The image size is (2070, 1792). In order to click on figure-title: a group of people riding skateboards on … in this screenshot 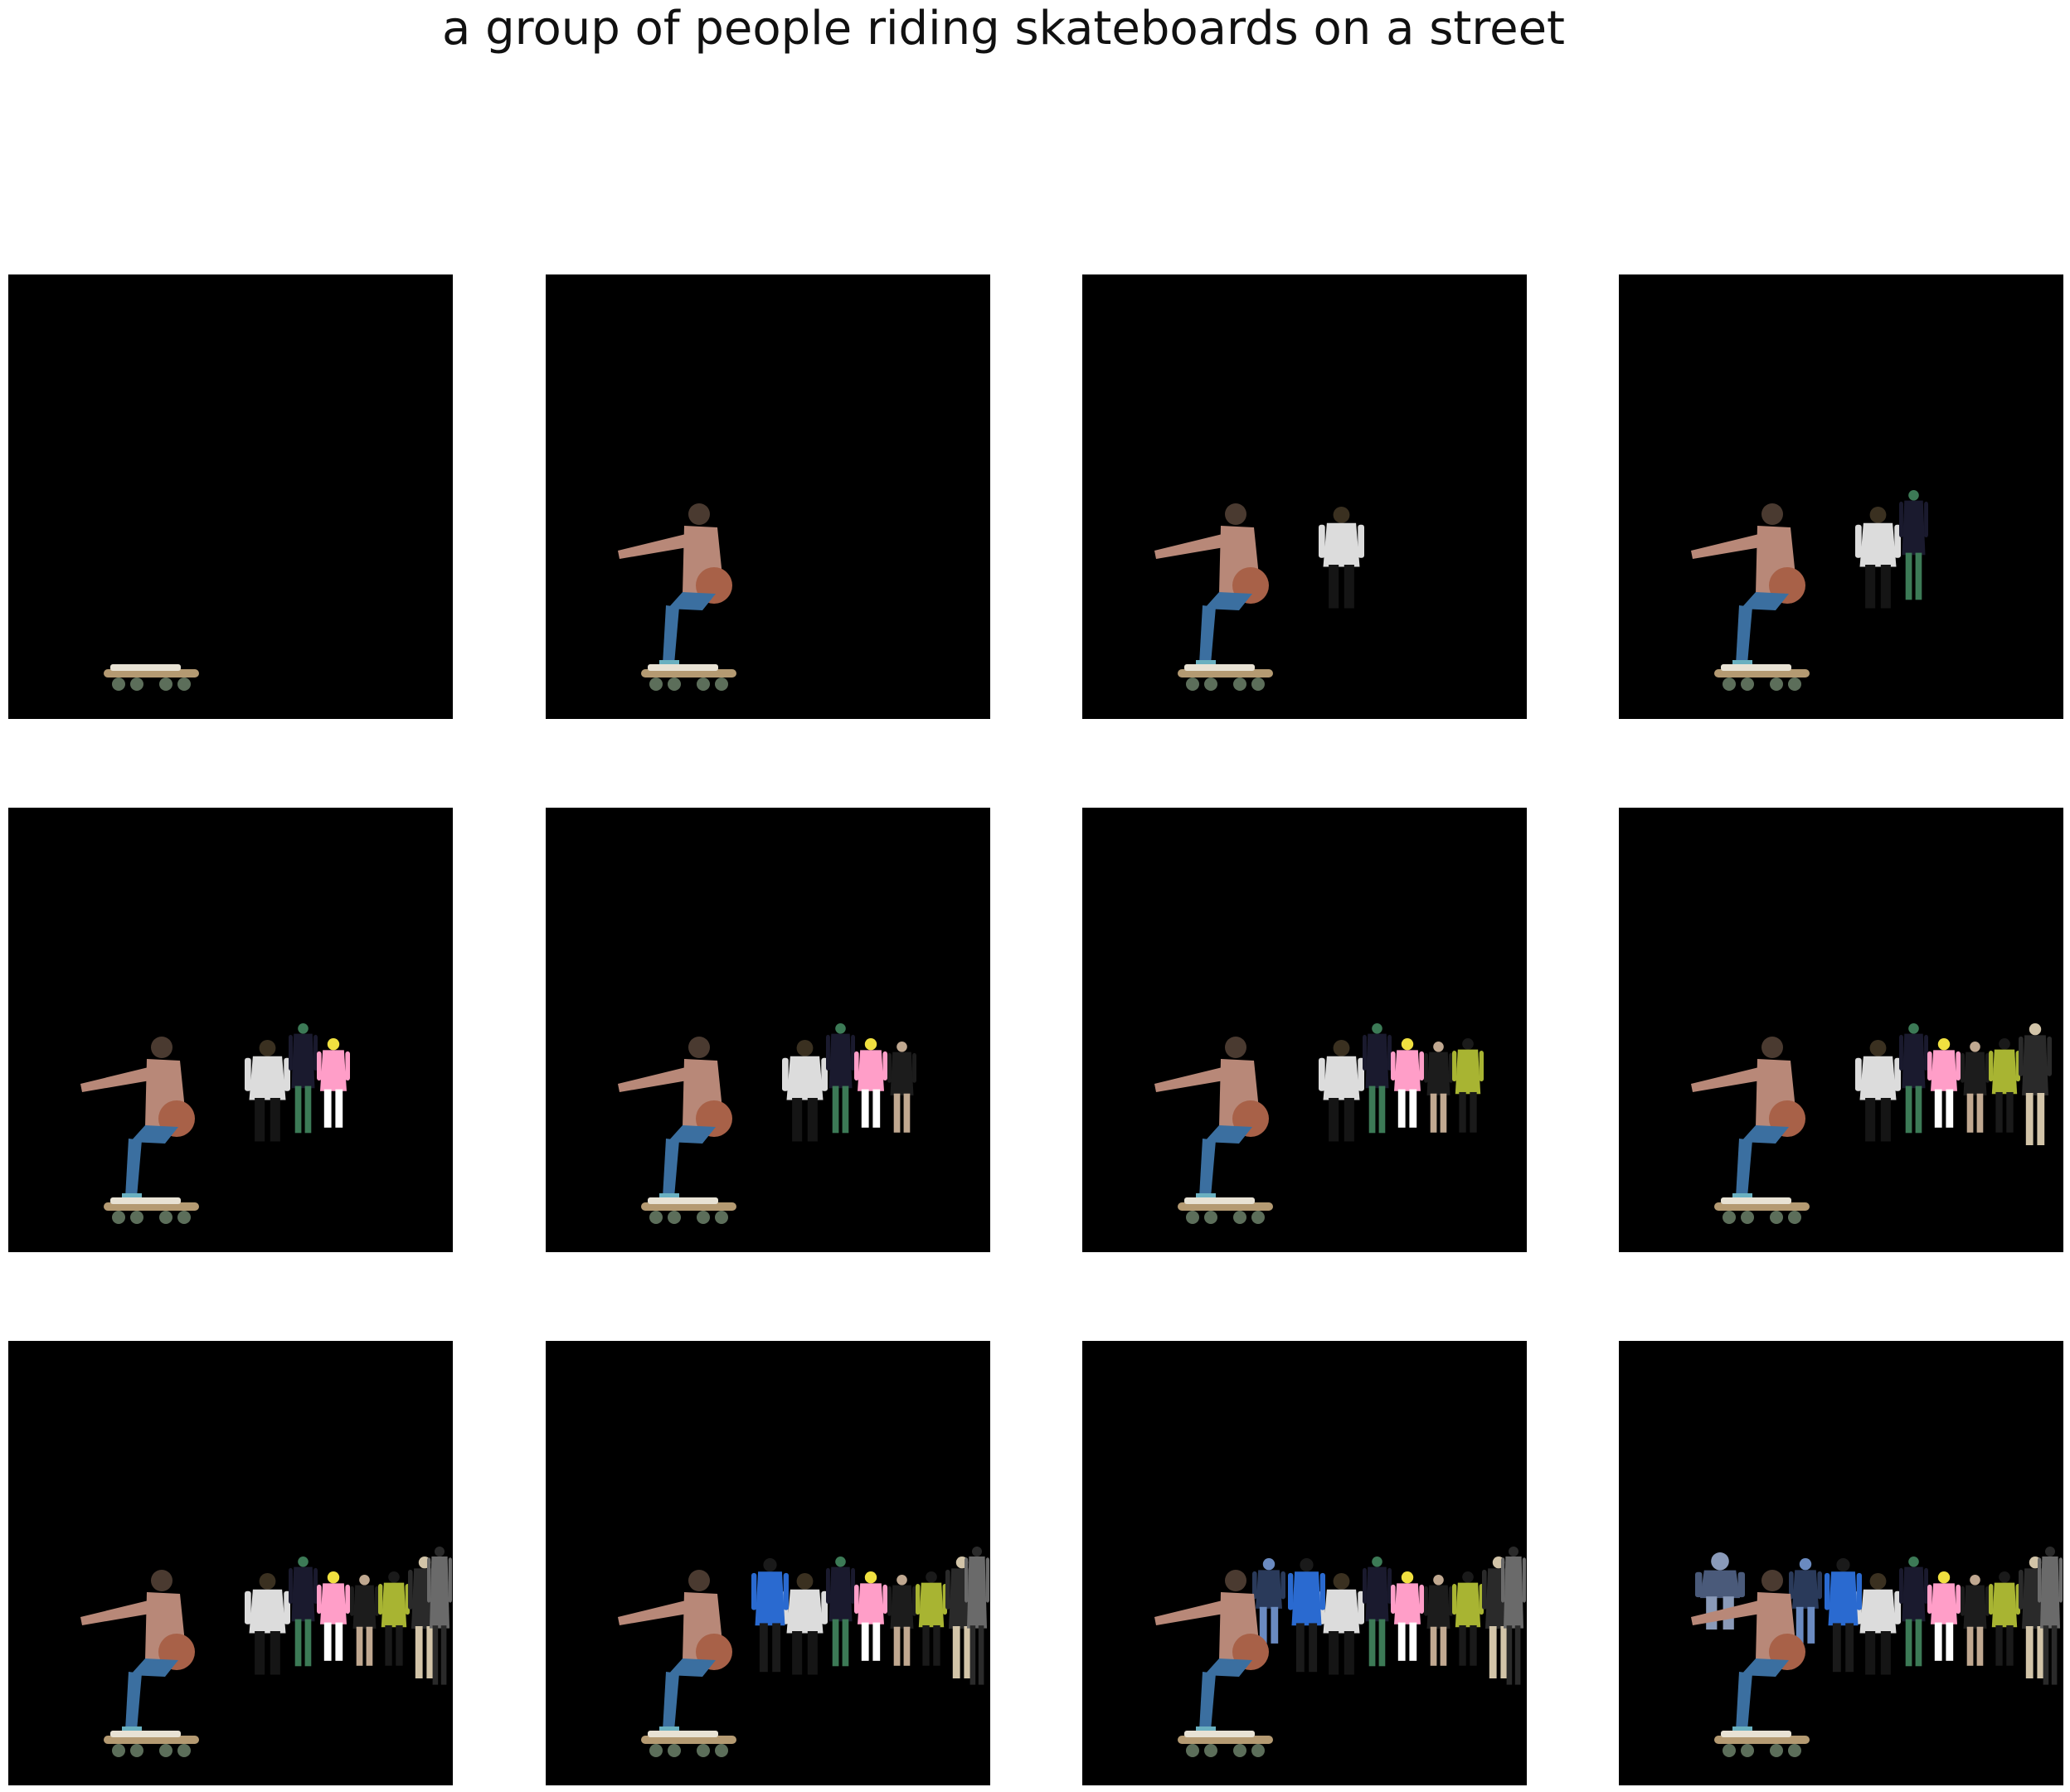, I will do `click(1004, 29)`.